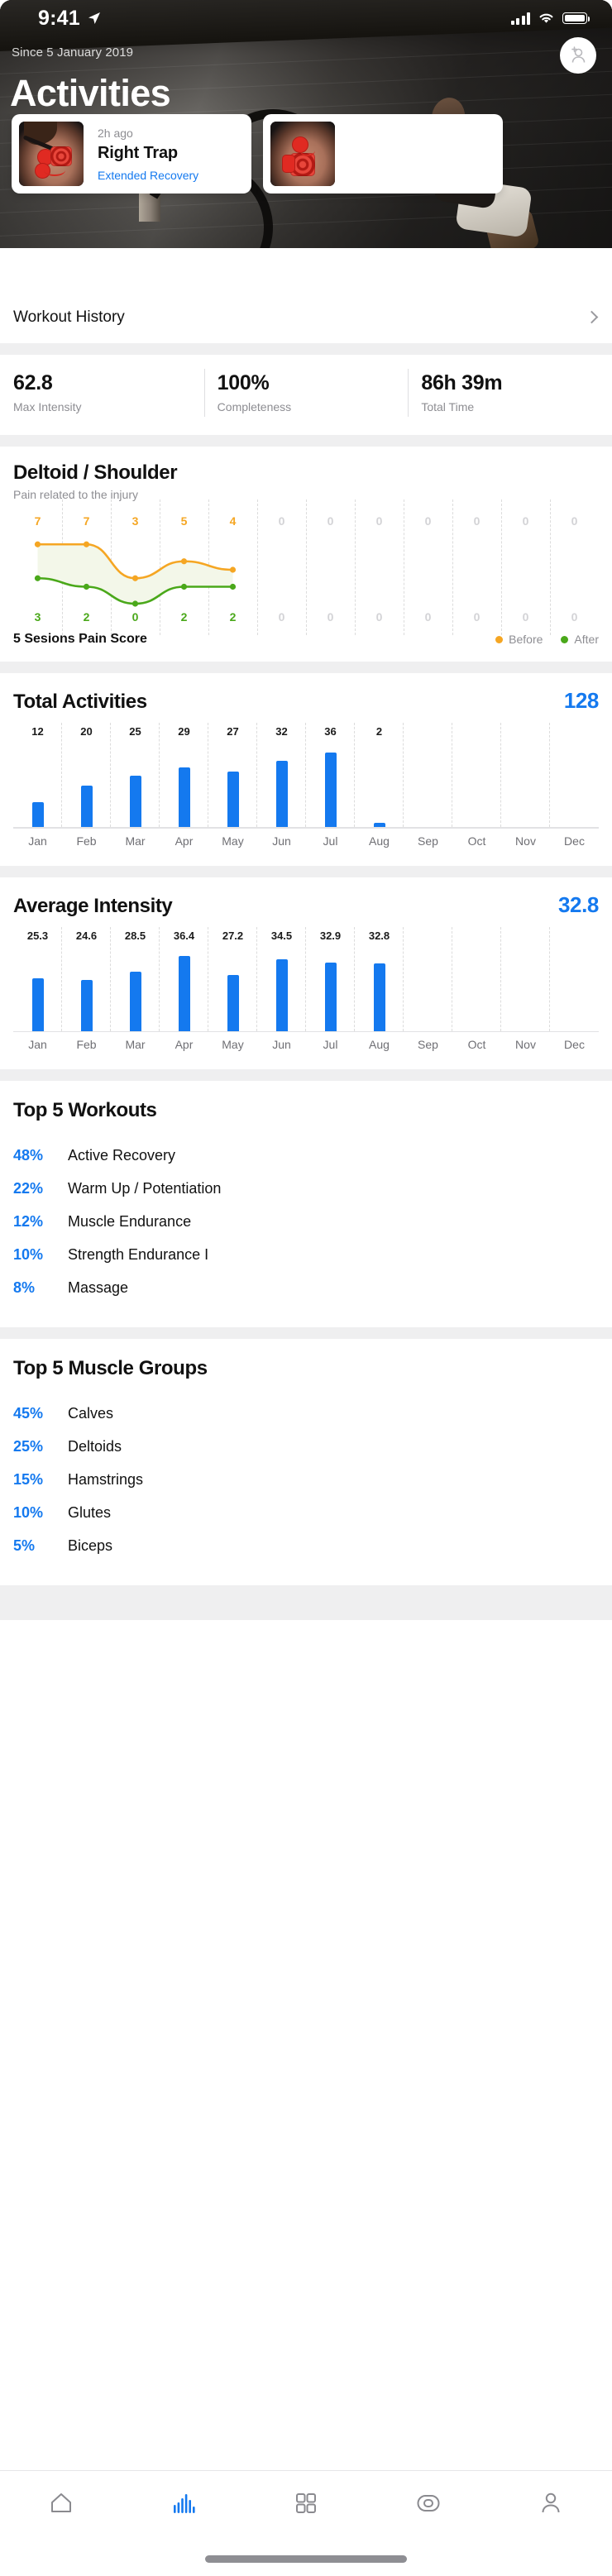 This screenshot has width=612, height=2576. Describe the element at coordinates (476, 841) in the screenshot. I see `month-label: Oct` at that location.